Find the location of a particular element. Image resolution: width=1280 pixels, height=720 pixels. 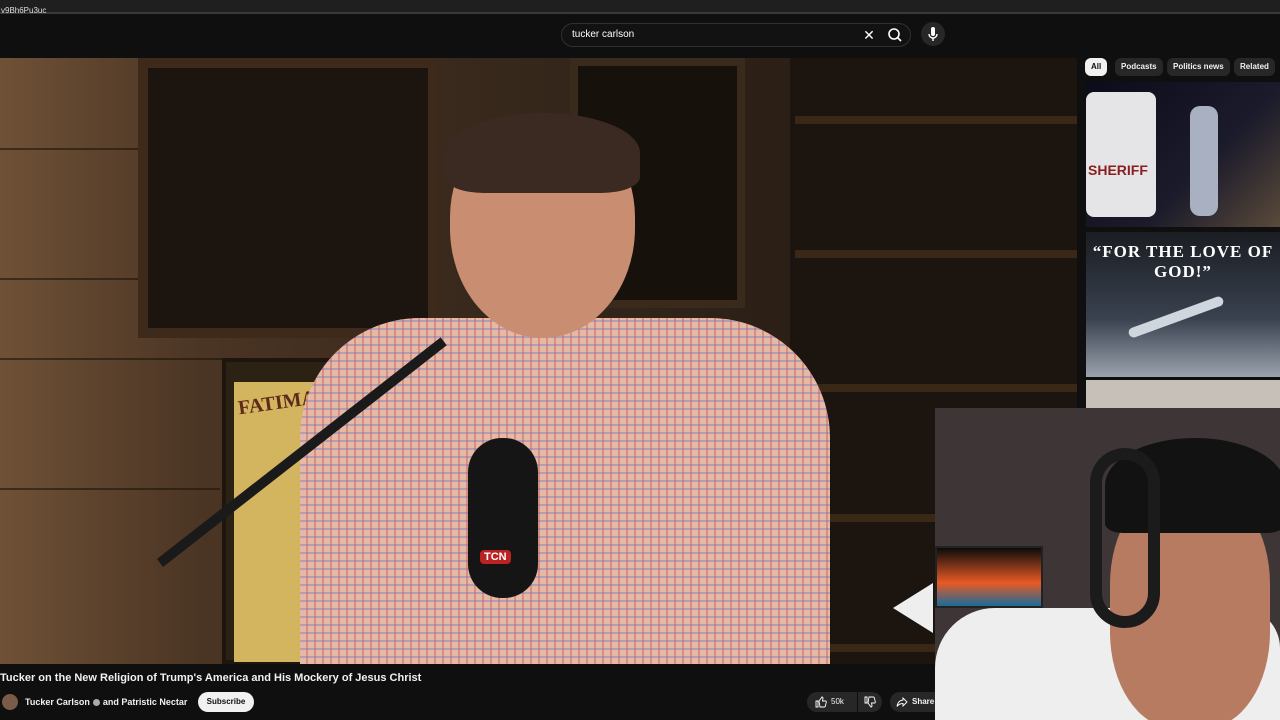

chip-politics-news: Politics news is located at coordinates (1198, 67).